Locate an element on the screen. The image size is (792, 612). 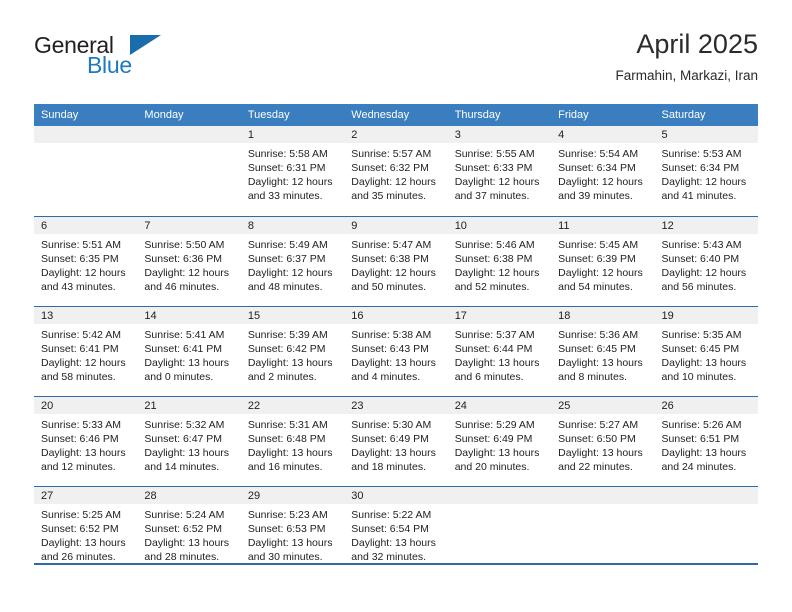
weekday-header-sunday: Sunday is located at coordinates (86, 115).